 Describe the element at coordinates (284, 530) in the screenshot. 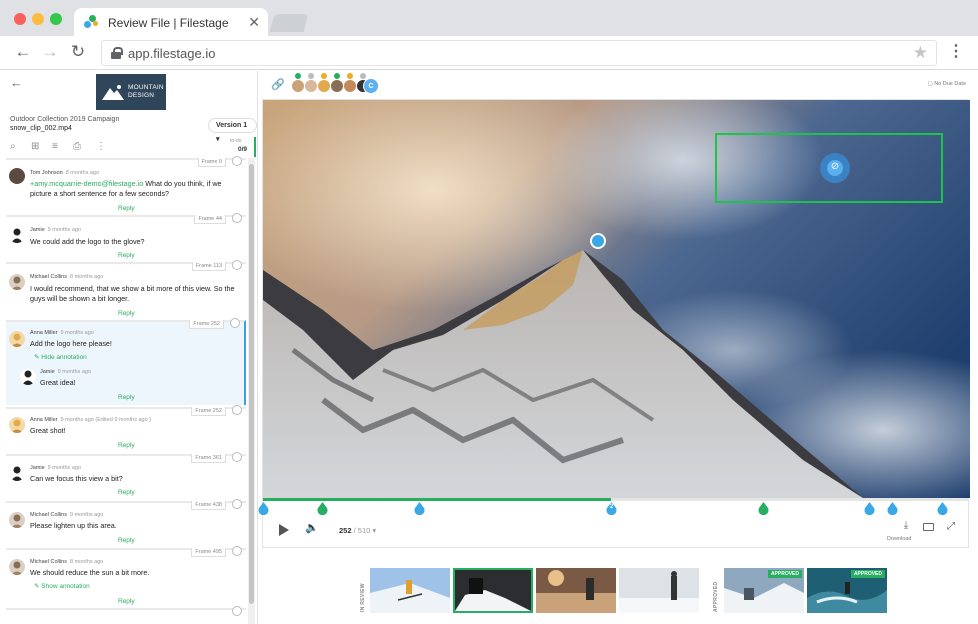

I see `play-icon` at that location.